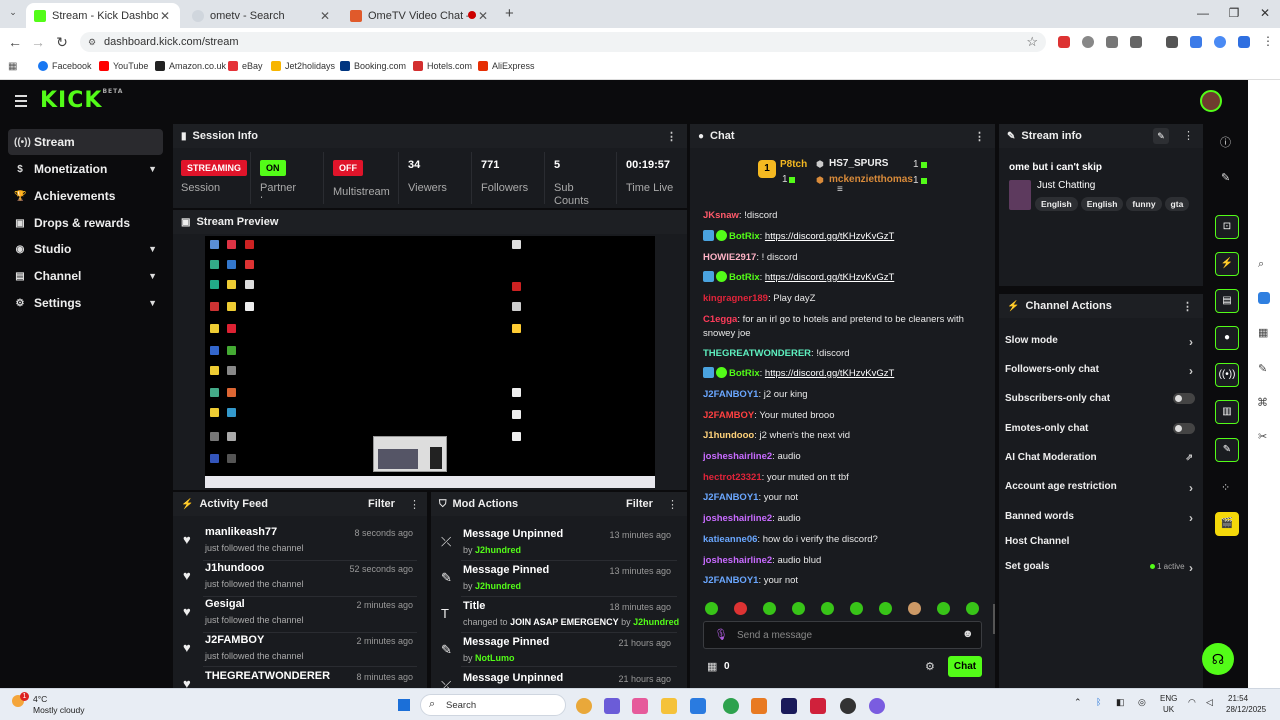 The height and width of the screenshot is (720, 1280). I want to click on bookmark-amazon: Amazon.co.uk, so click(190, 66).